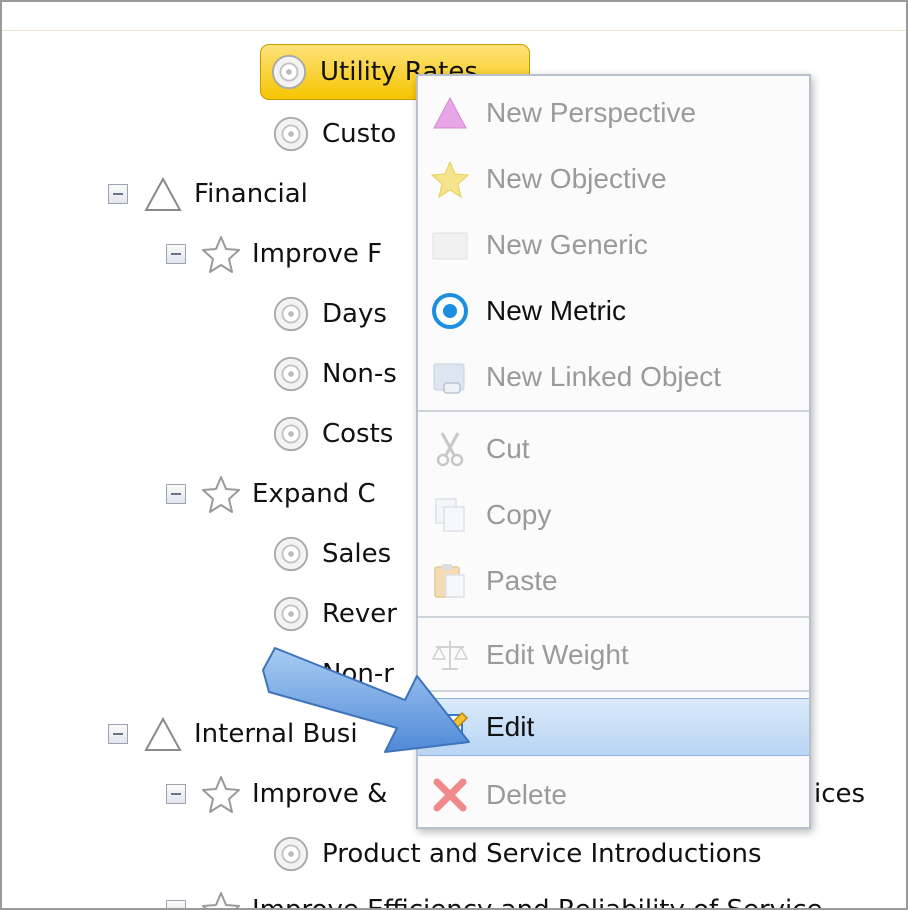 This screenshot has width=908, height=910. I want to click on tree-node-expand-c: Expand C, so click(271, 494).